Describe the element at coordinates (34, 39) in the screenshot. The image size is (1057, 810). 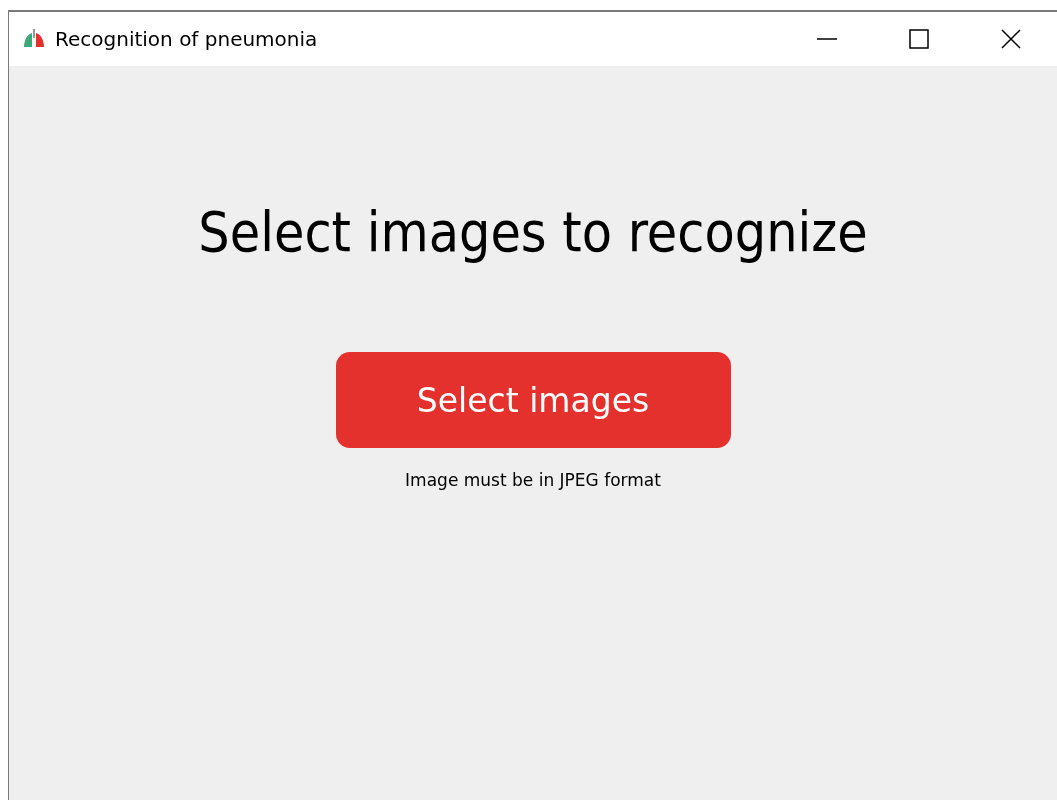
I see `lungs-icon` at that location.